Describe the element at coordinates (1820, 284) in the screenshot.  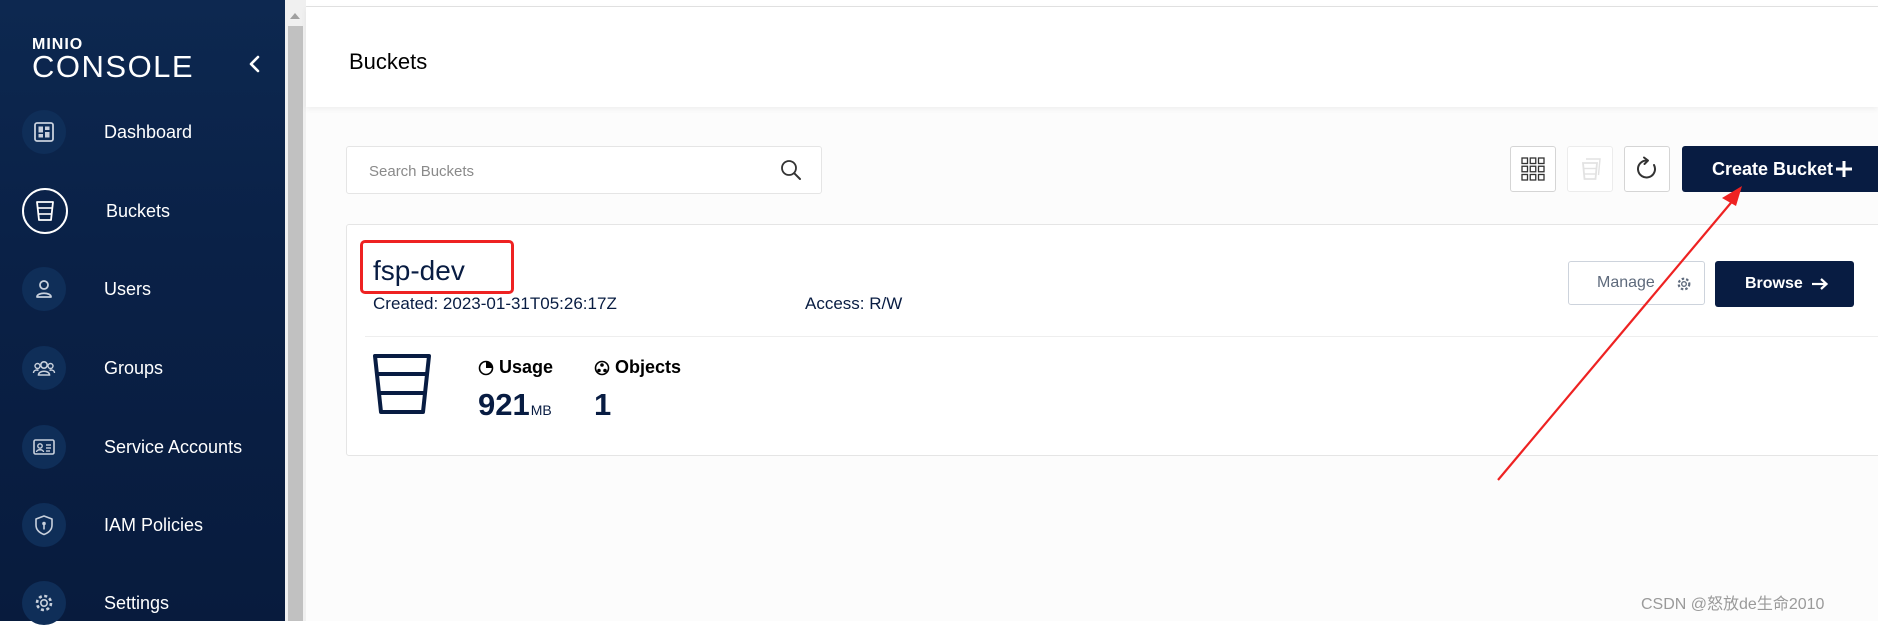
I see `arrow-right-icon` at that location.